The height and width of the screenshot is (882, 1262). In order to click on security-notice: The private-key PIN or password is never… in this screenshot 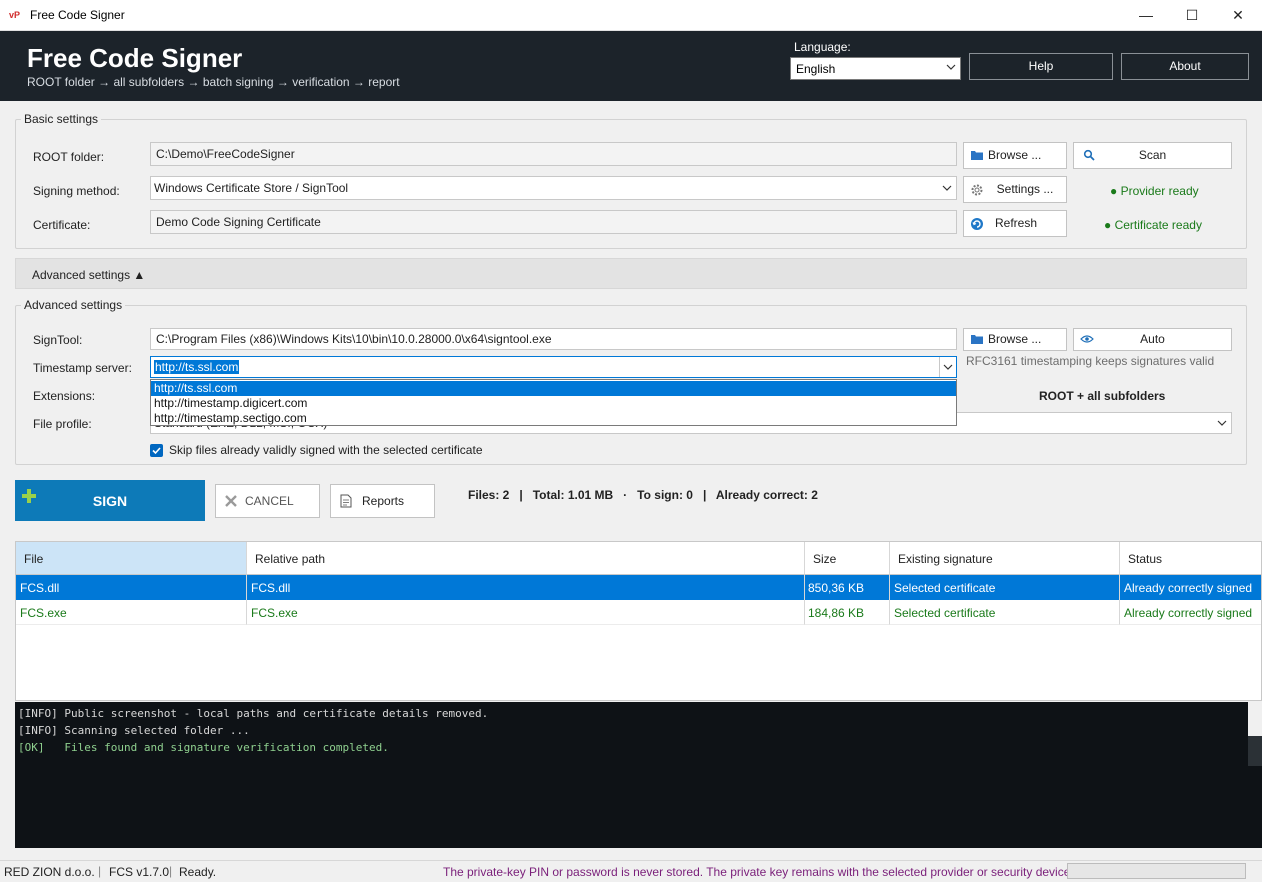, I will do `click(758, 872)`.